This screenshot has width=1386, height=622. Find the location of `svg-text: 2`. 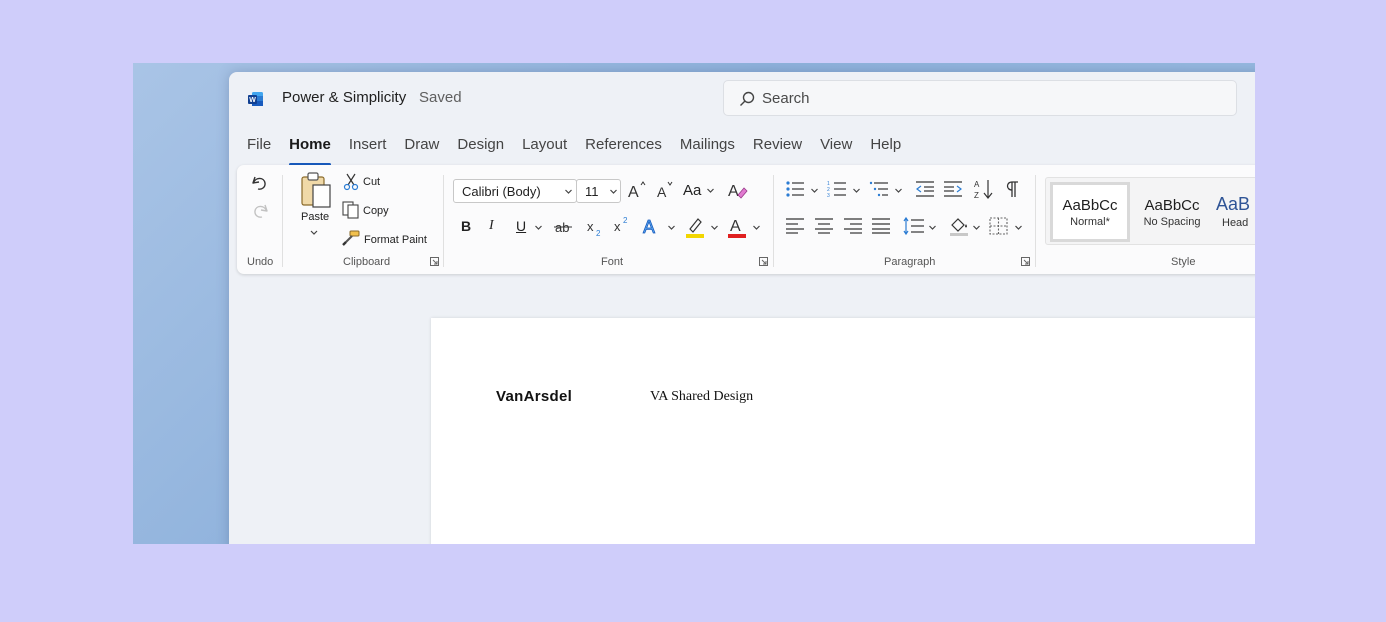

svg-text: 2 is located at coordinates (598, 233).